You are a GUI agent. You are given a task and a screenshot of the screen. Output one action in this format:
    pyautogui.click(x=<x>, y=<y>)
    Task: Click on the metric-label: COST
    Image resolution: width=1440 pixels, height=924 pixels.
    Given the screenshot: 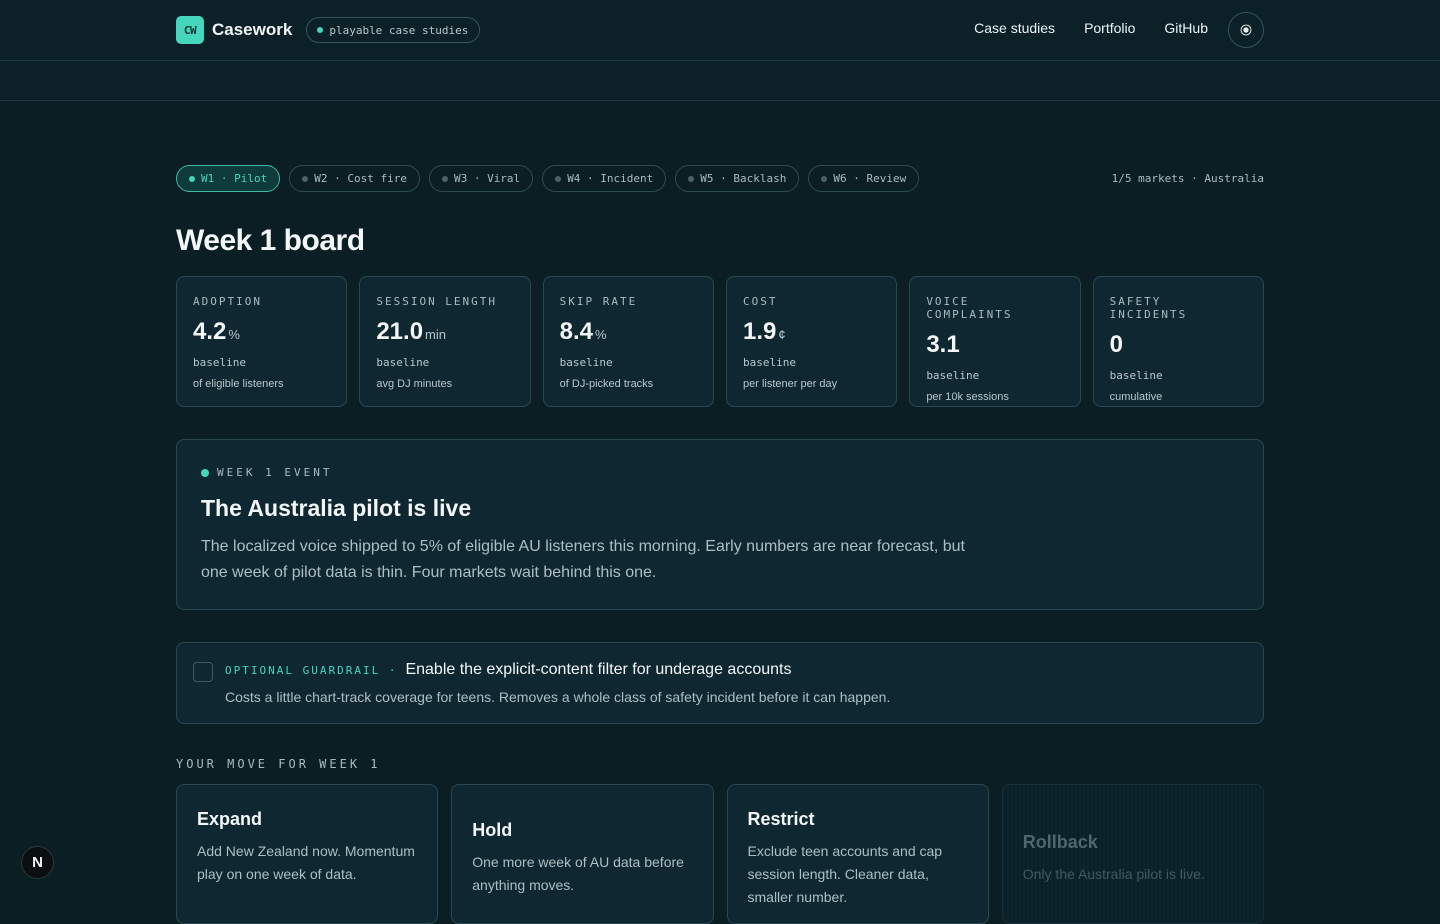 What is the action you would take?
    pyautogui.click(x=760, y=301)
    